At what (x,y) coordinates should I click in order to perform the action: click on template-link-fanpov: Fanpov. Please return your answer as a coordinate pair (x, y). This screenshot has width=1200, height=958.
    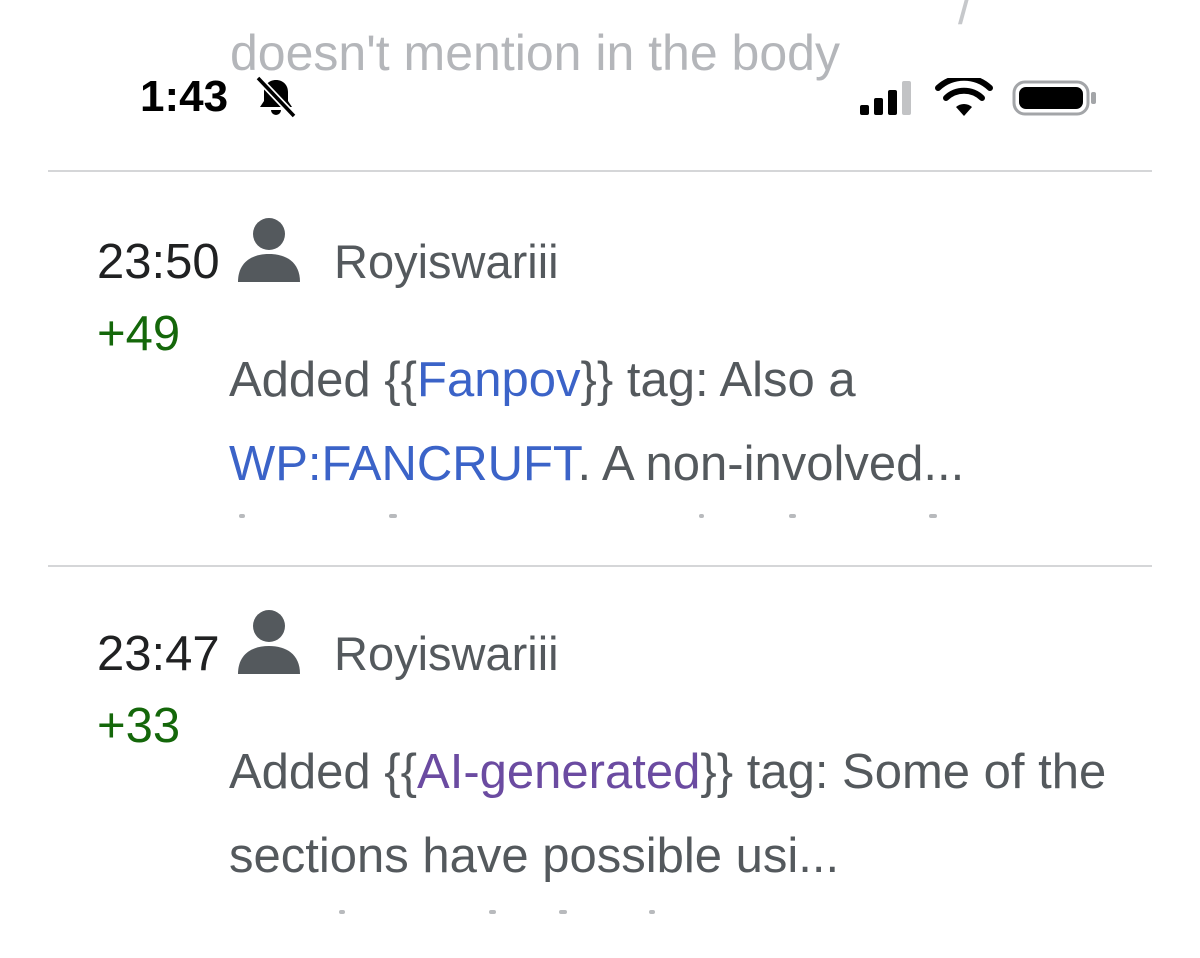
    Looking at the image, I should click on (498, 380).